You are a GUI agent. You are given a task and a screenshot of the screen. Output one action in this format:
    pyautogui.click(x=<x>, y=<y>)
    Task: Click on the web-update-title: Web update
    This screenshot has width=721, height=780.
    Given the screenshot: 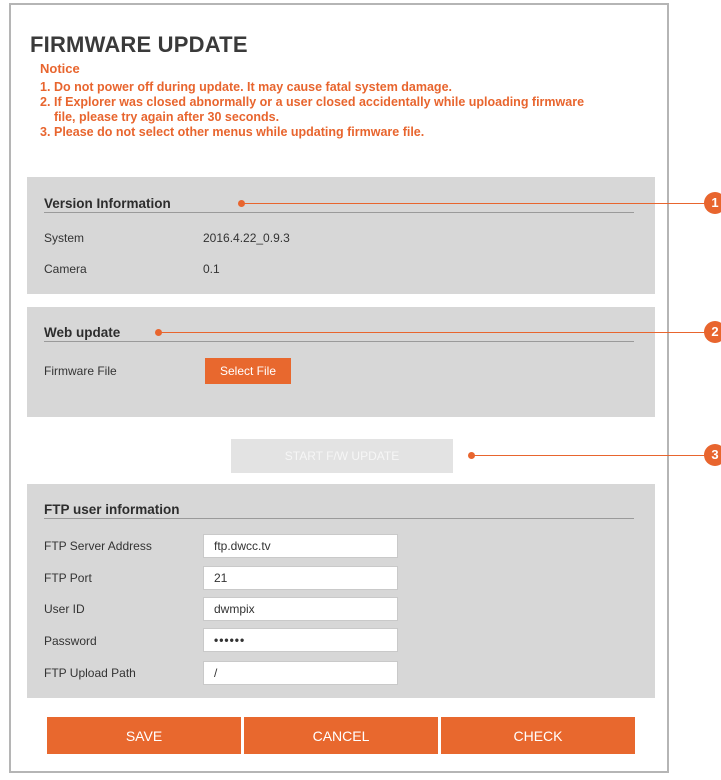 What is the action you would take?
    pyautogui.click(x=82, y=332)
    